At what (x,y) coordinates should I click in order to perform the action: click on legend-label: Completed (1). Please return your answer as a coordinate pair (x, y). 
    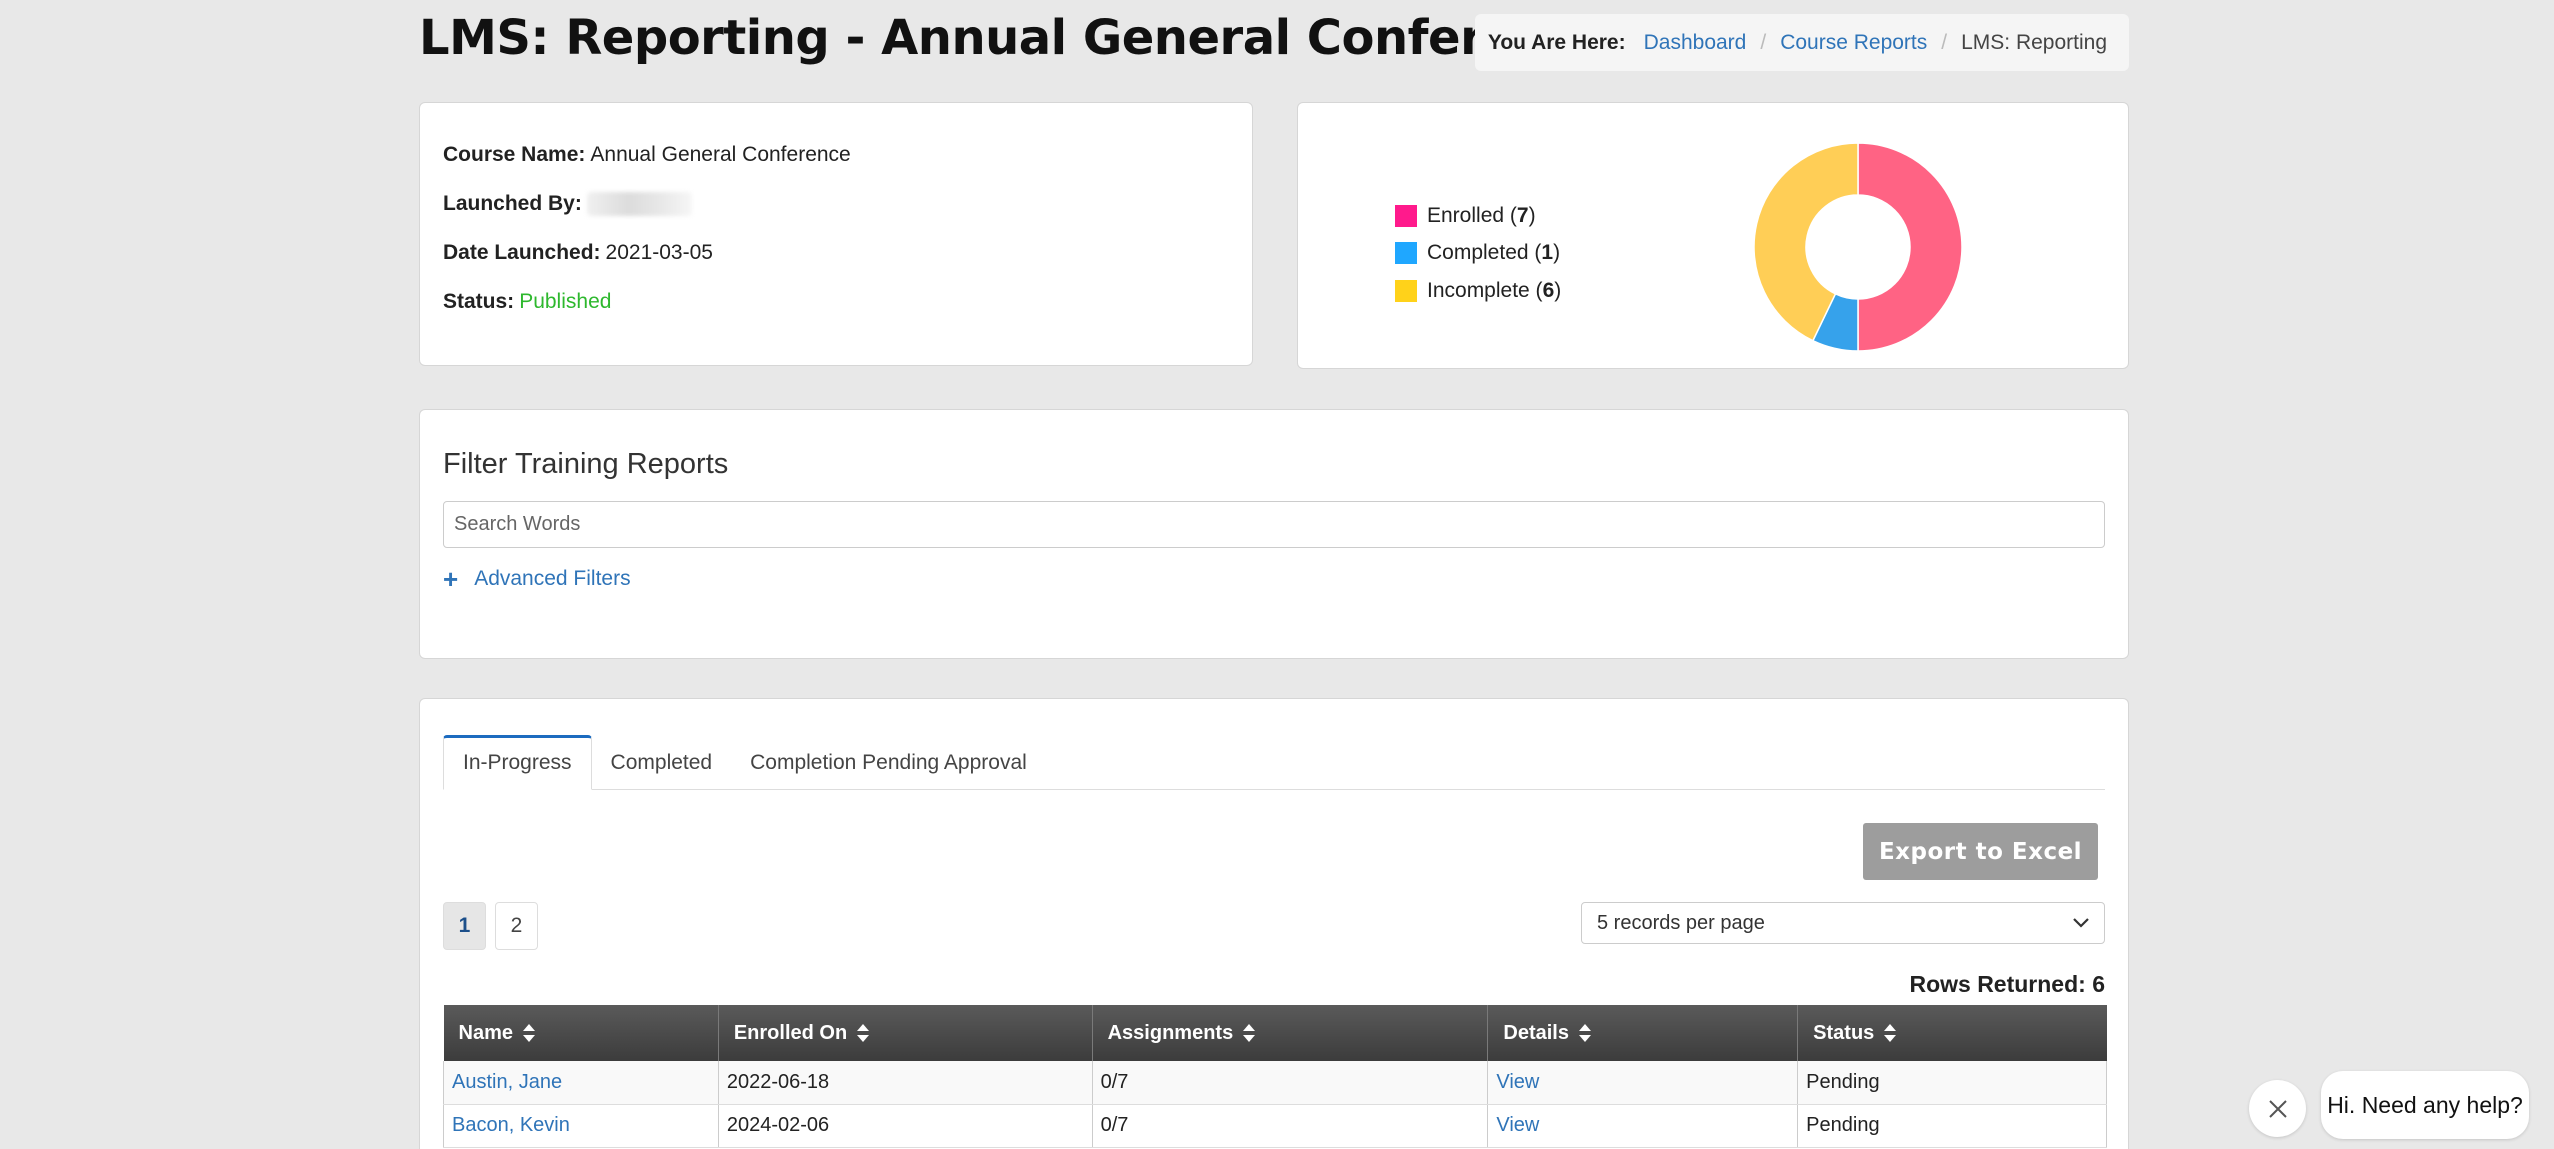
    Looking at the image, I should click on (1494, 253).